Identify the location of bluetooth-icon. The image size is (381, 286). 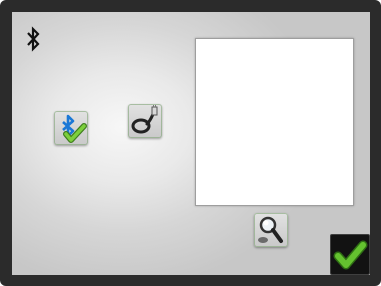
(33, 39).